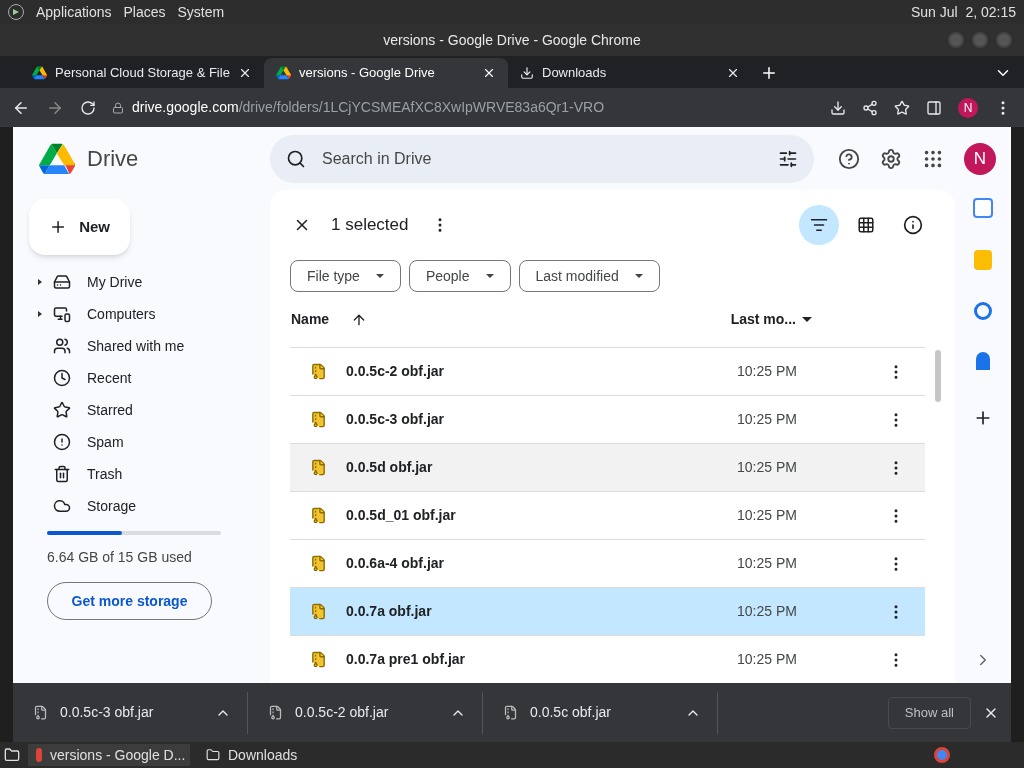 This screenshot has height=768, width=1024. Describe the element at coordinates (838, 107) in the screenshot. I see `install-icon` at that location.